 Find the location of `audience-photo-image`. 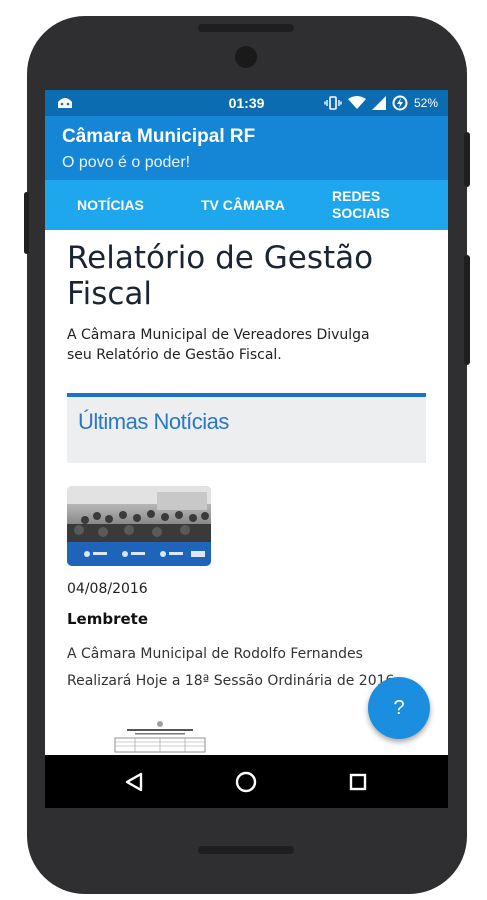

audience-photo-image is located at coordinates (139, 514).